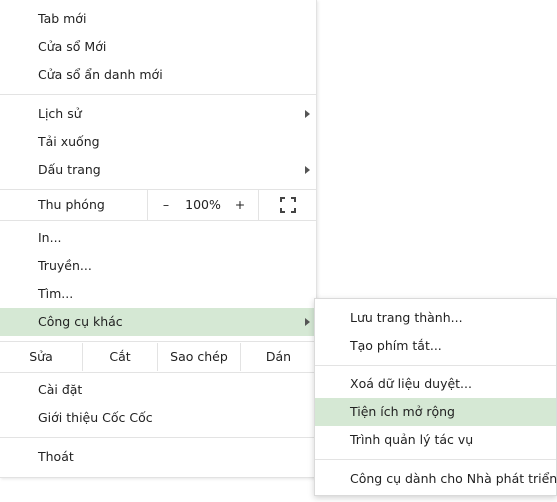 This screenshot has width=557, height=502. Describe the element at coordinates (100, 74) in the screenshot. I see `new-incognito-window-label: Cửa sổ ẩn danh mới` at that location.